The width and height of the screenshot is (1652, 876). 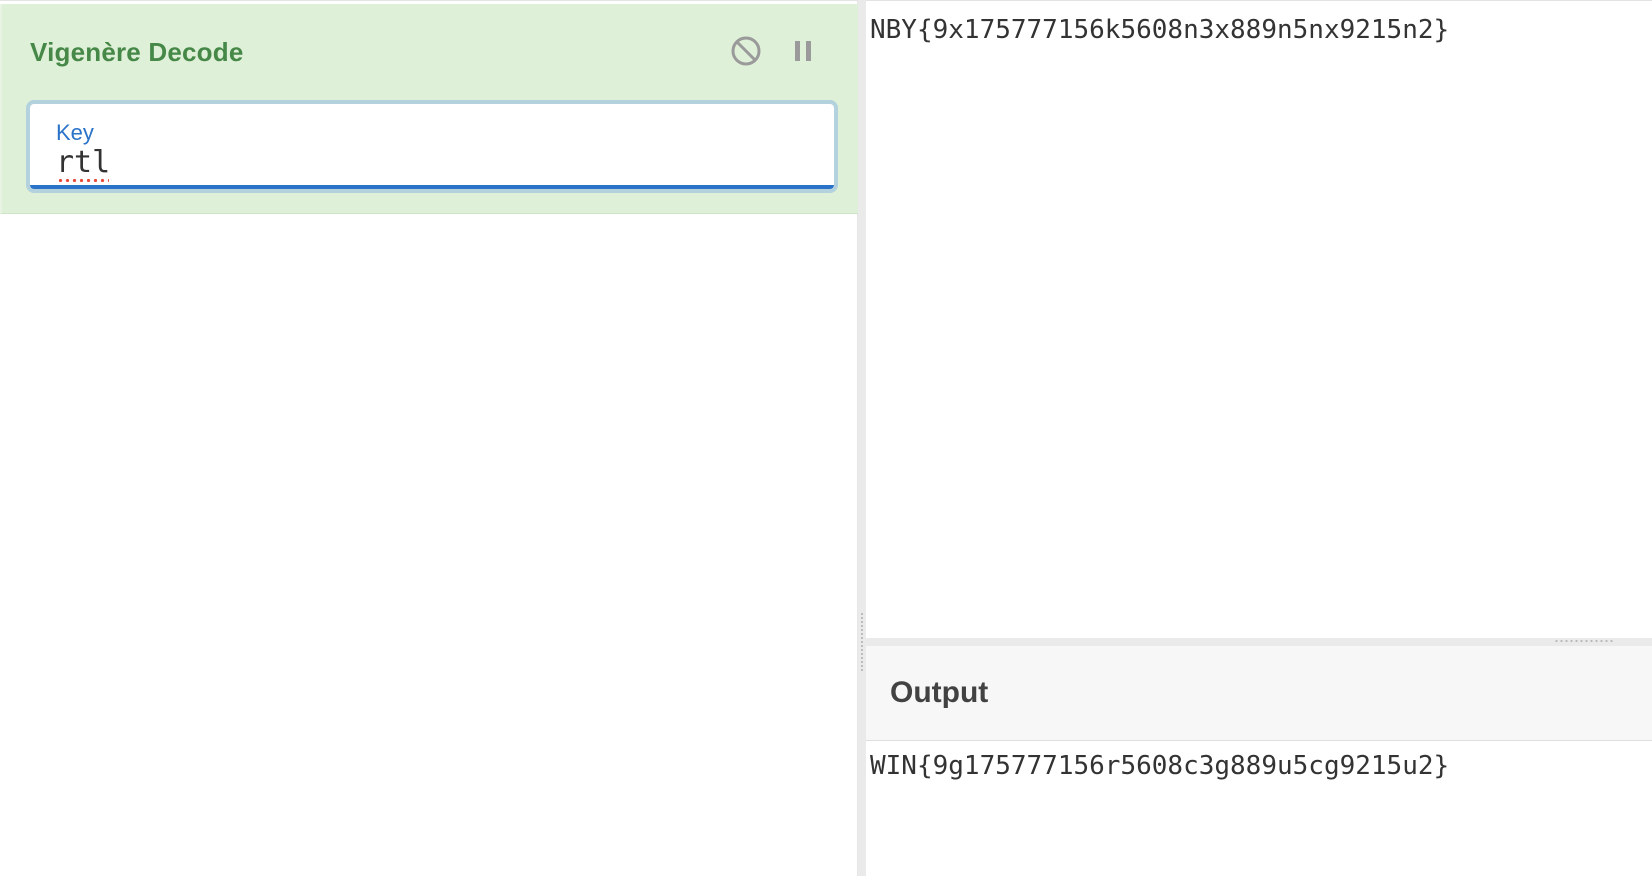 What do you see at coordinates (862, 642) in the screenshot?
I see `vertical-grip-icon` at bounding box center [862, 642].